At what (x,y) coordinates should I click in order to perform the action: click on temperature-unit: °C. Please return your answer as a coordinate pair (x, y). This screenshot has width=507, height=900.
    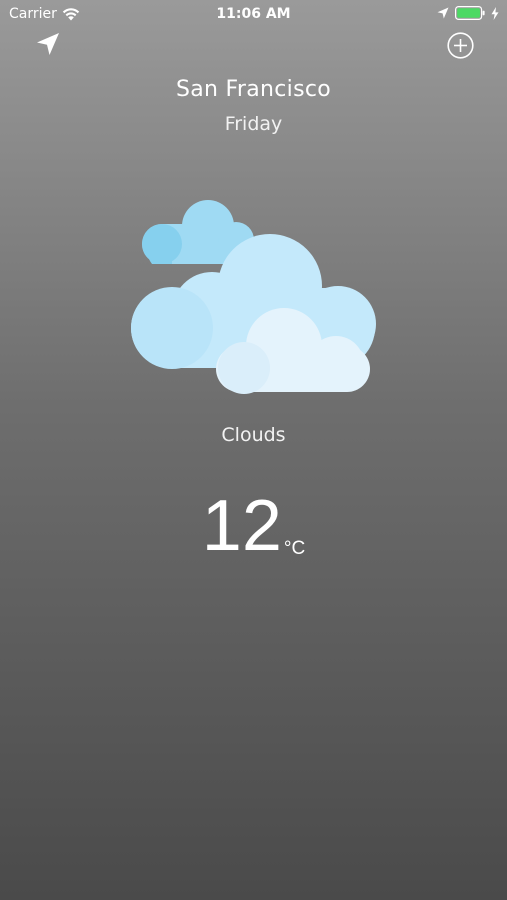
    Looking at the image, I should click on (294, 548).